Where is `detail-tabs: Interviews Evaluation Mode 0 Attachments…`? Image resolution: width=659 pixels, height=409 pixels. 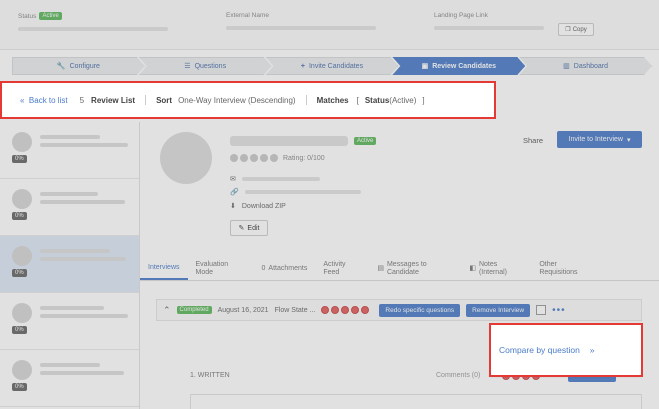 detail-tabs: Interviews Evaluation Mode 0 Attachments… is located at coordinates (399, 269).